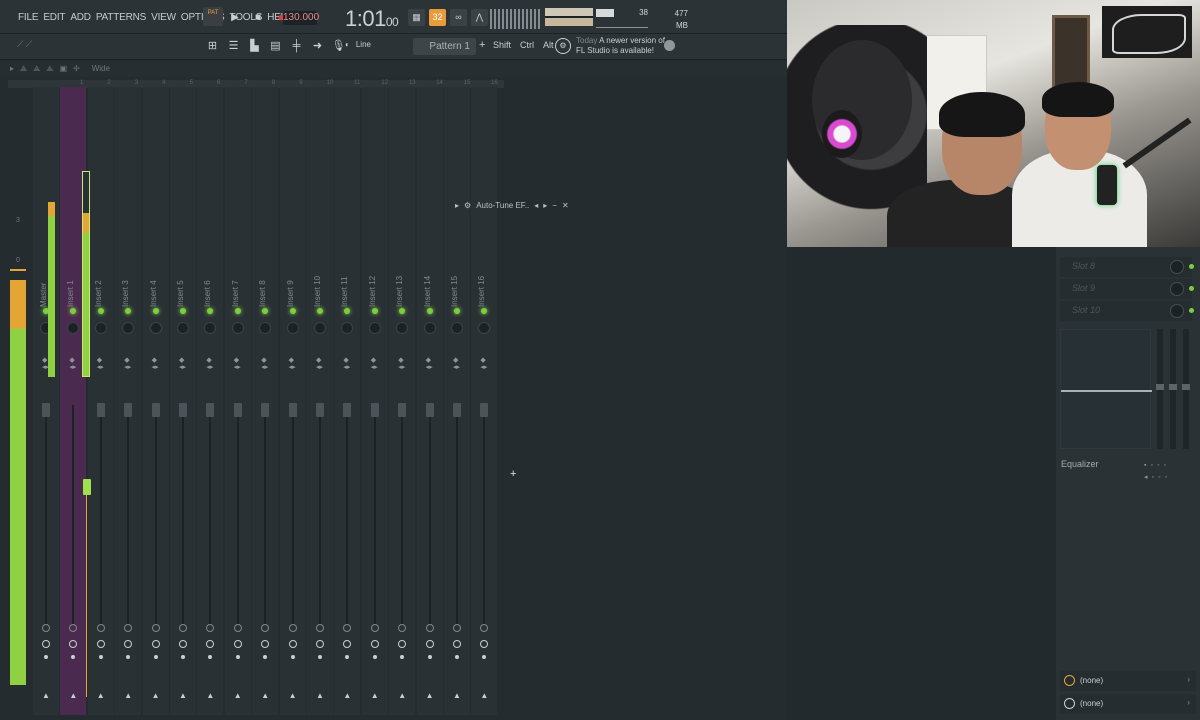 The height and width of the screenshot is (720, 1200). I want to click on mixer-tool-icon: ▣, so click(63, 69).